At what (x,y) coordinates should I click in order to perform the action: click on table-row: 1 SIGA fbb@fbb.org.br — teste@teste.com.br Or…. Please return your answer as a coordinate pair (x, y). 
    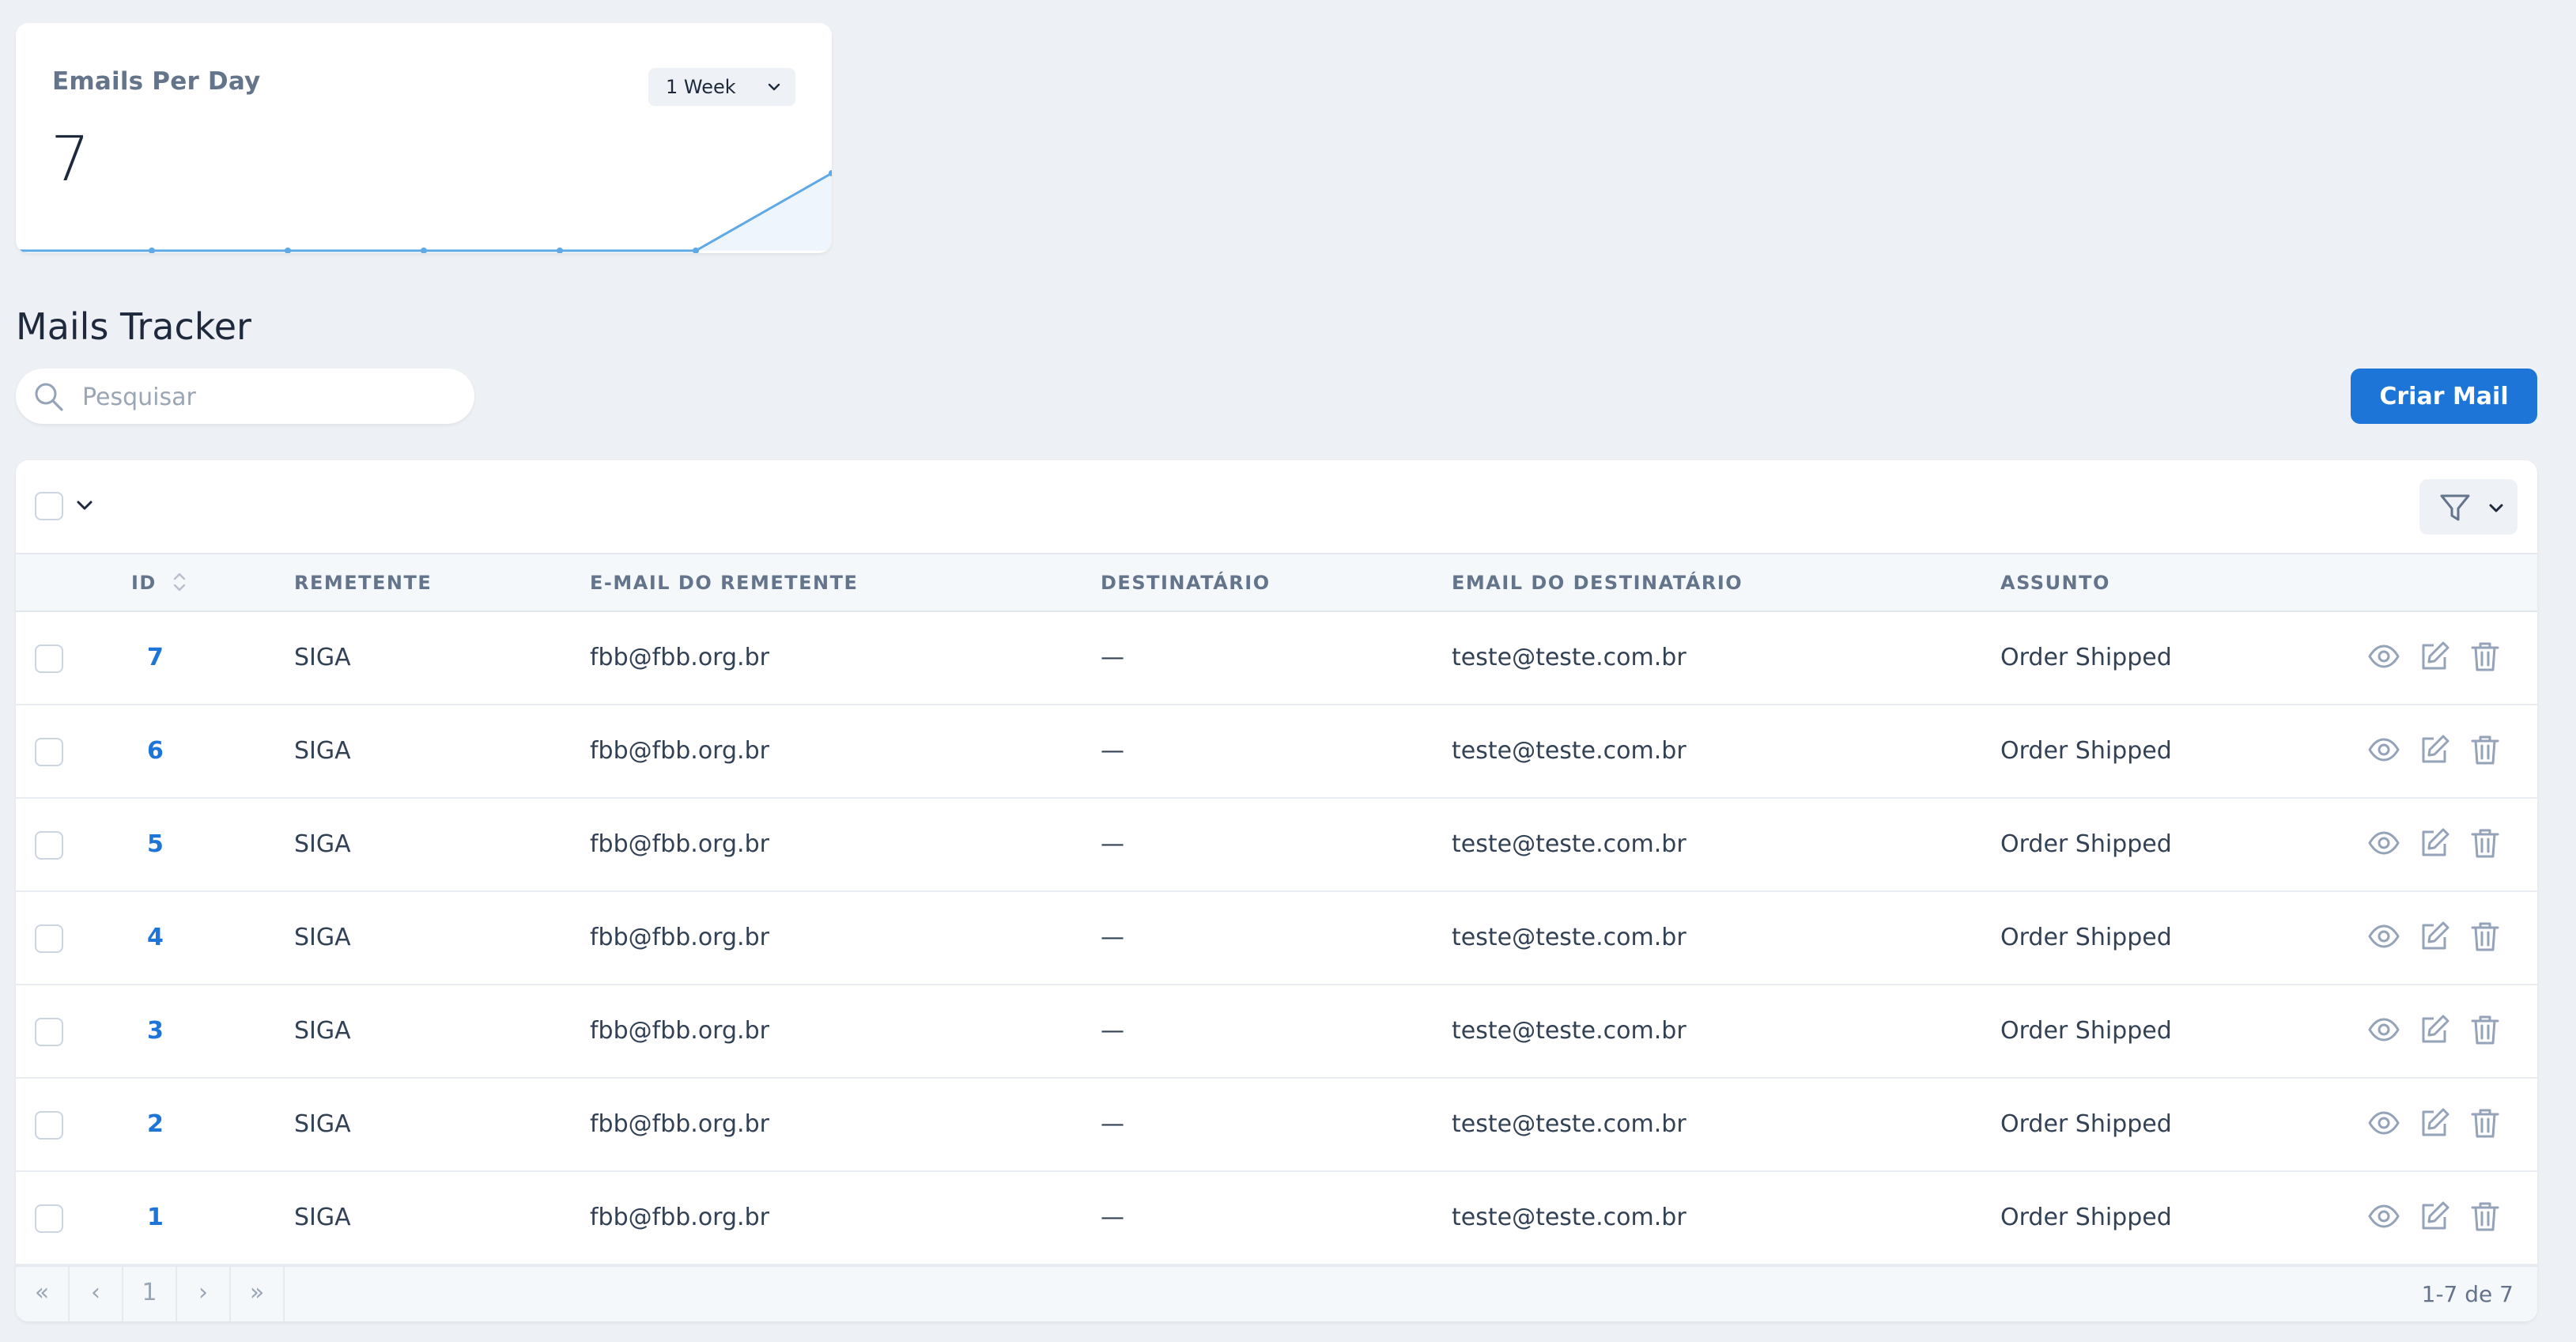
    Looking at the image, I should click on (1276, 1218).